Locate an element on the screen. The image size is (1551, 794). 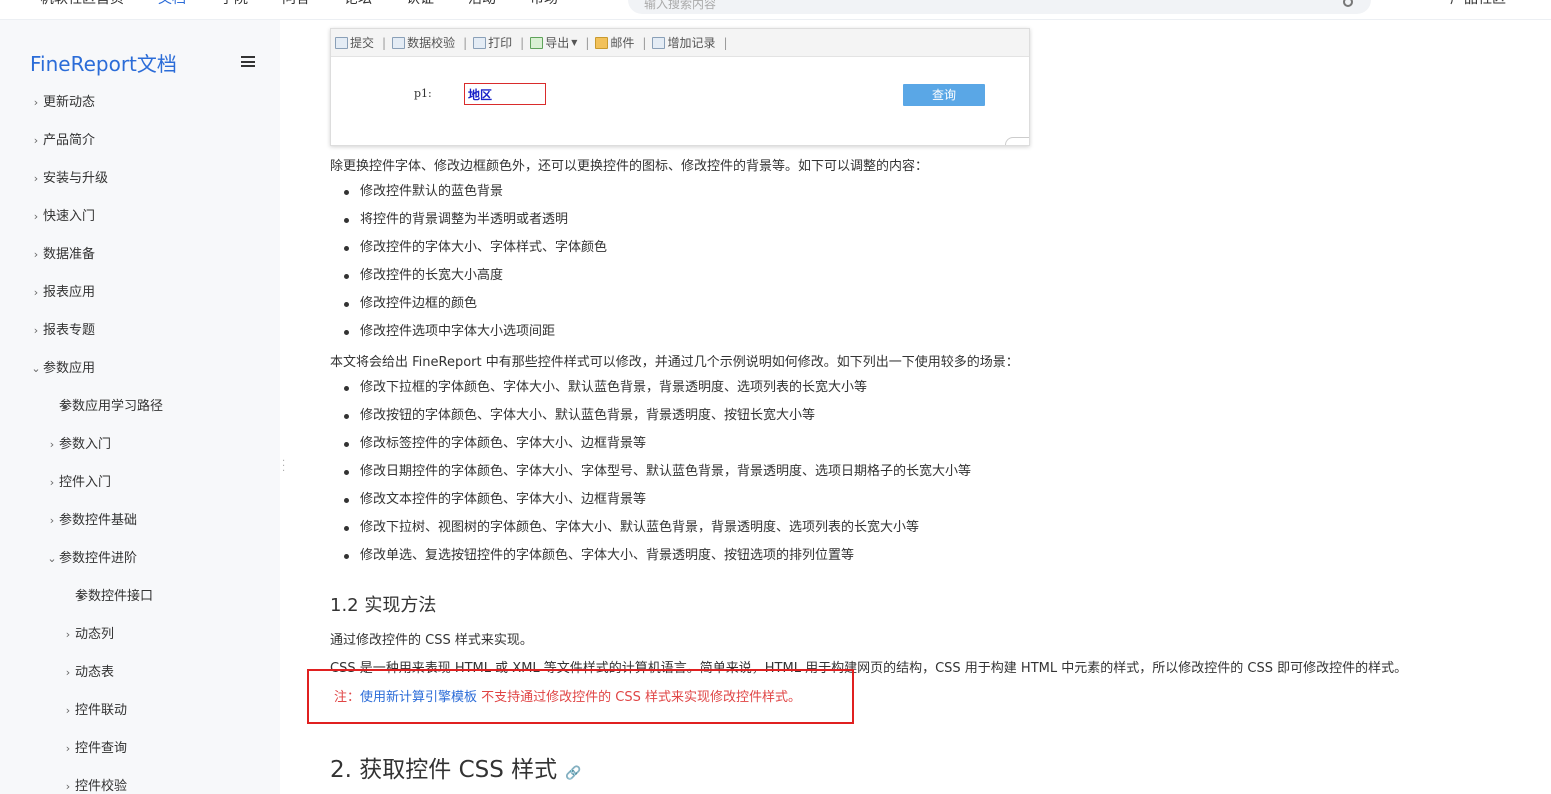
search-icon is located at coordinates (1348, 3).